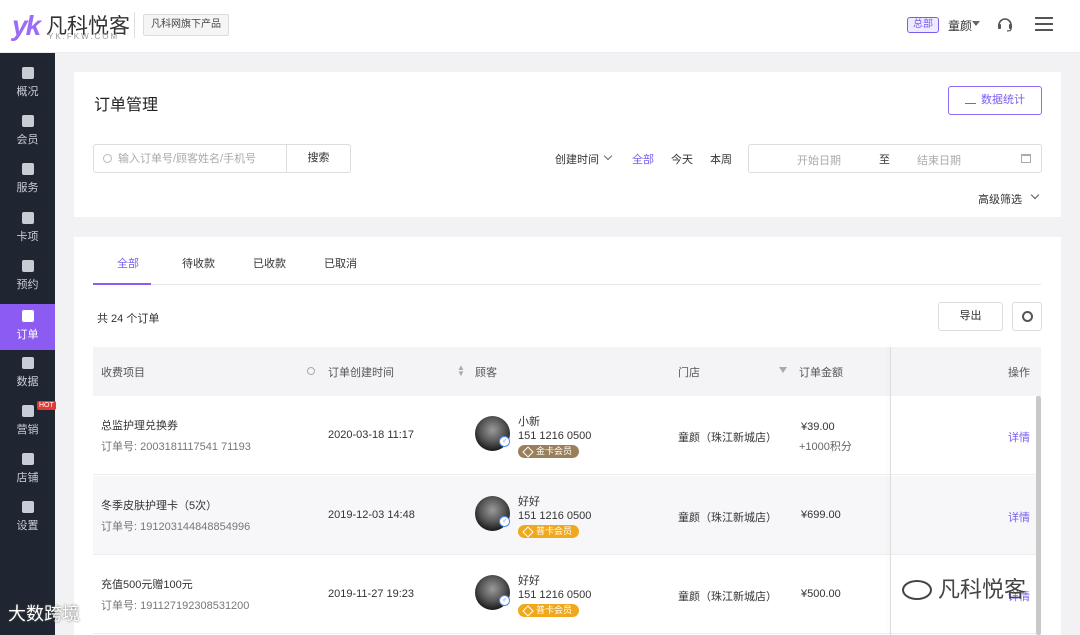 The width and height of the screenshot is (1080, 635). Describe the element at coordinates (176, 527) in the screenshot. I see `order-number: 订单号: 191203144848854996` at that location.